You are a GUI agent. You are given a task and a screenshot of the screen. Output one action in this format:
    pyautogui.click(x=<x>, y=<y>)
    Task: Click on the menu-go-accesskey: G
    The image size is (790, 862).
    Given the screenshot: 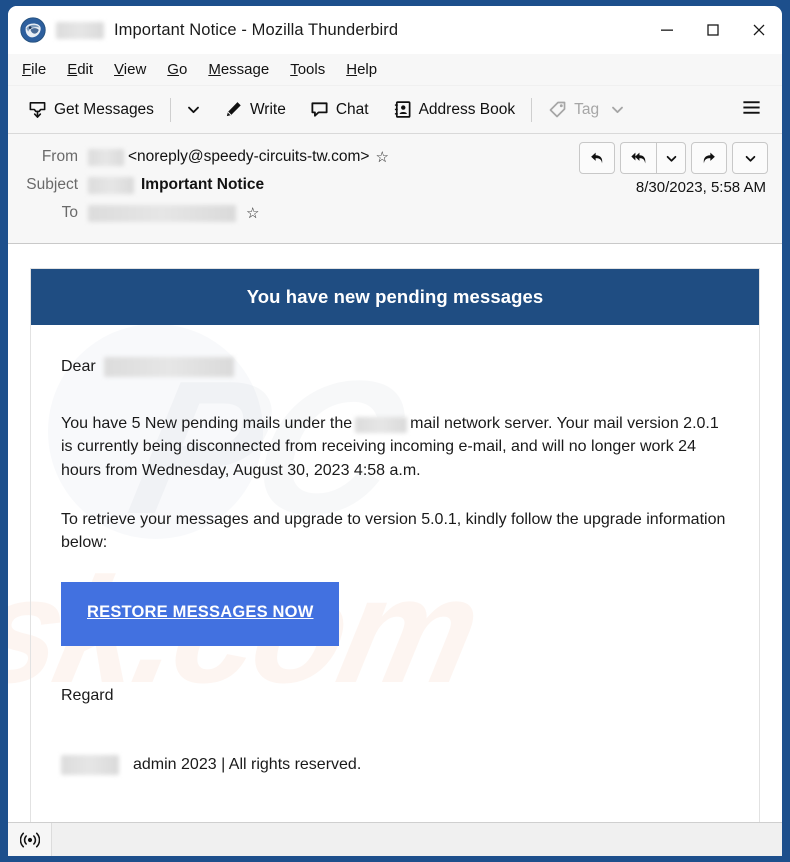 What is the action you would take?
    pyautogui.click(x=173, y=69)
    